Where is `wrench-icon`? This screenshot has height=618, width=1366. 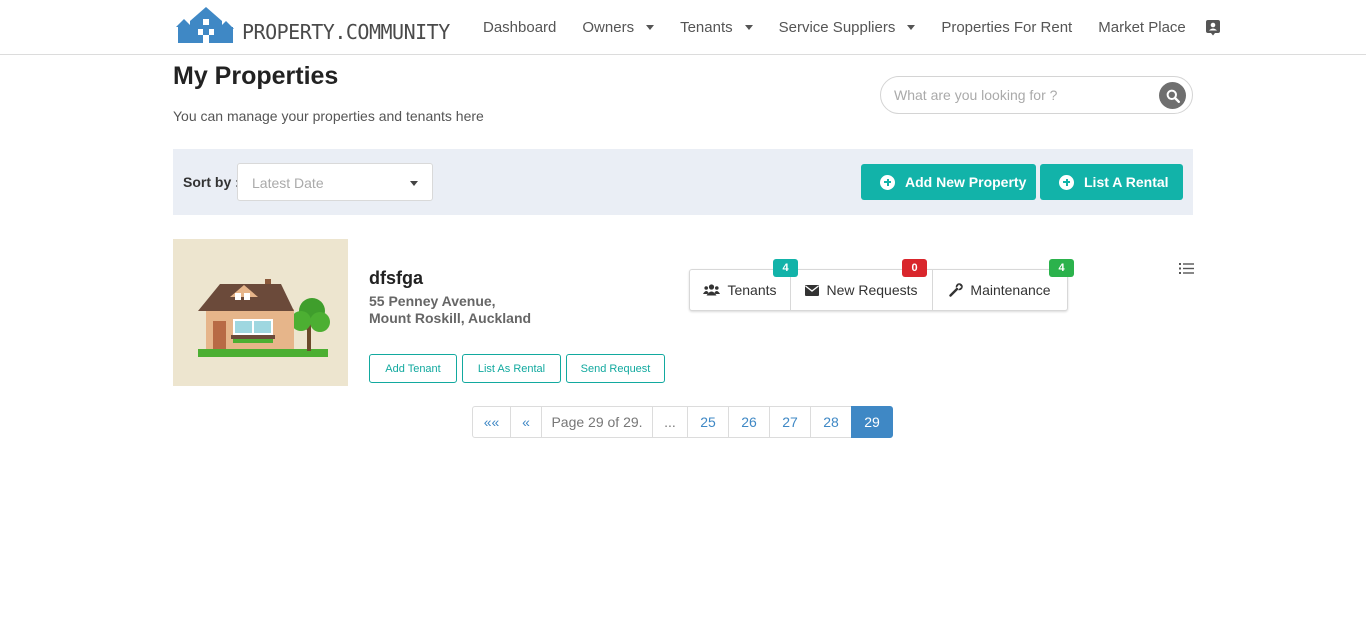
wrench-icon is located at coordinates (956, 290).